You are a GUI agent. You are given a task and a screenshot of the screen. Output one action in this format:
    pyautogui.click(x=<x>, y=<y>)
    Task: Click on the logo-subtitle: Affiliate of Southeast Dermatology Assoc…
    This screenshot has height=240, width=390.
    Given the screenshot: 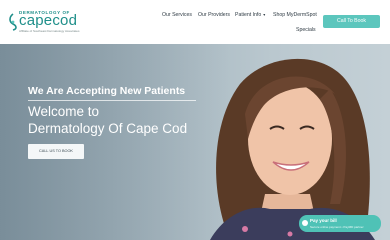 What is the action you would take?
    pyautogui.click(x=49, y=31)
    